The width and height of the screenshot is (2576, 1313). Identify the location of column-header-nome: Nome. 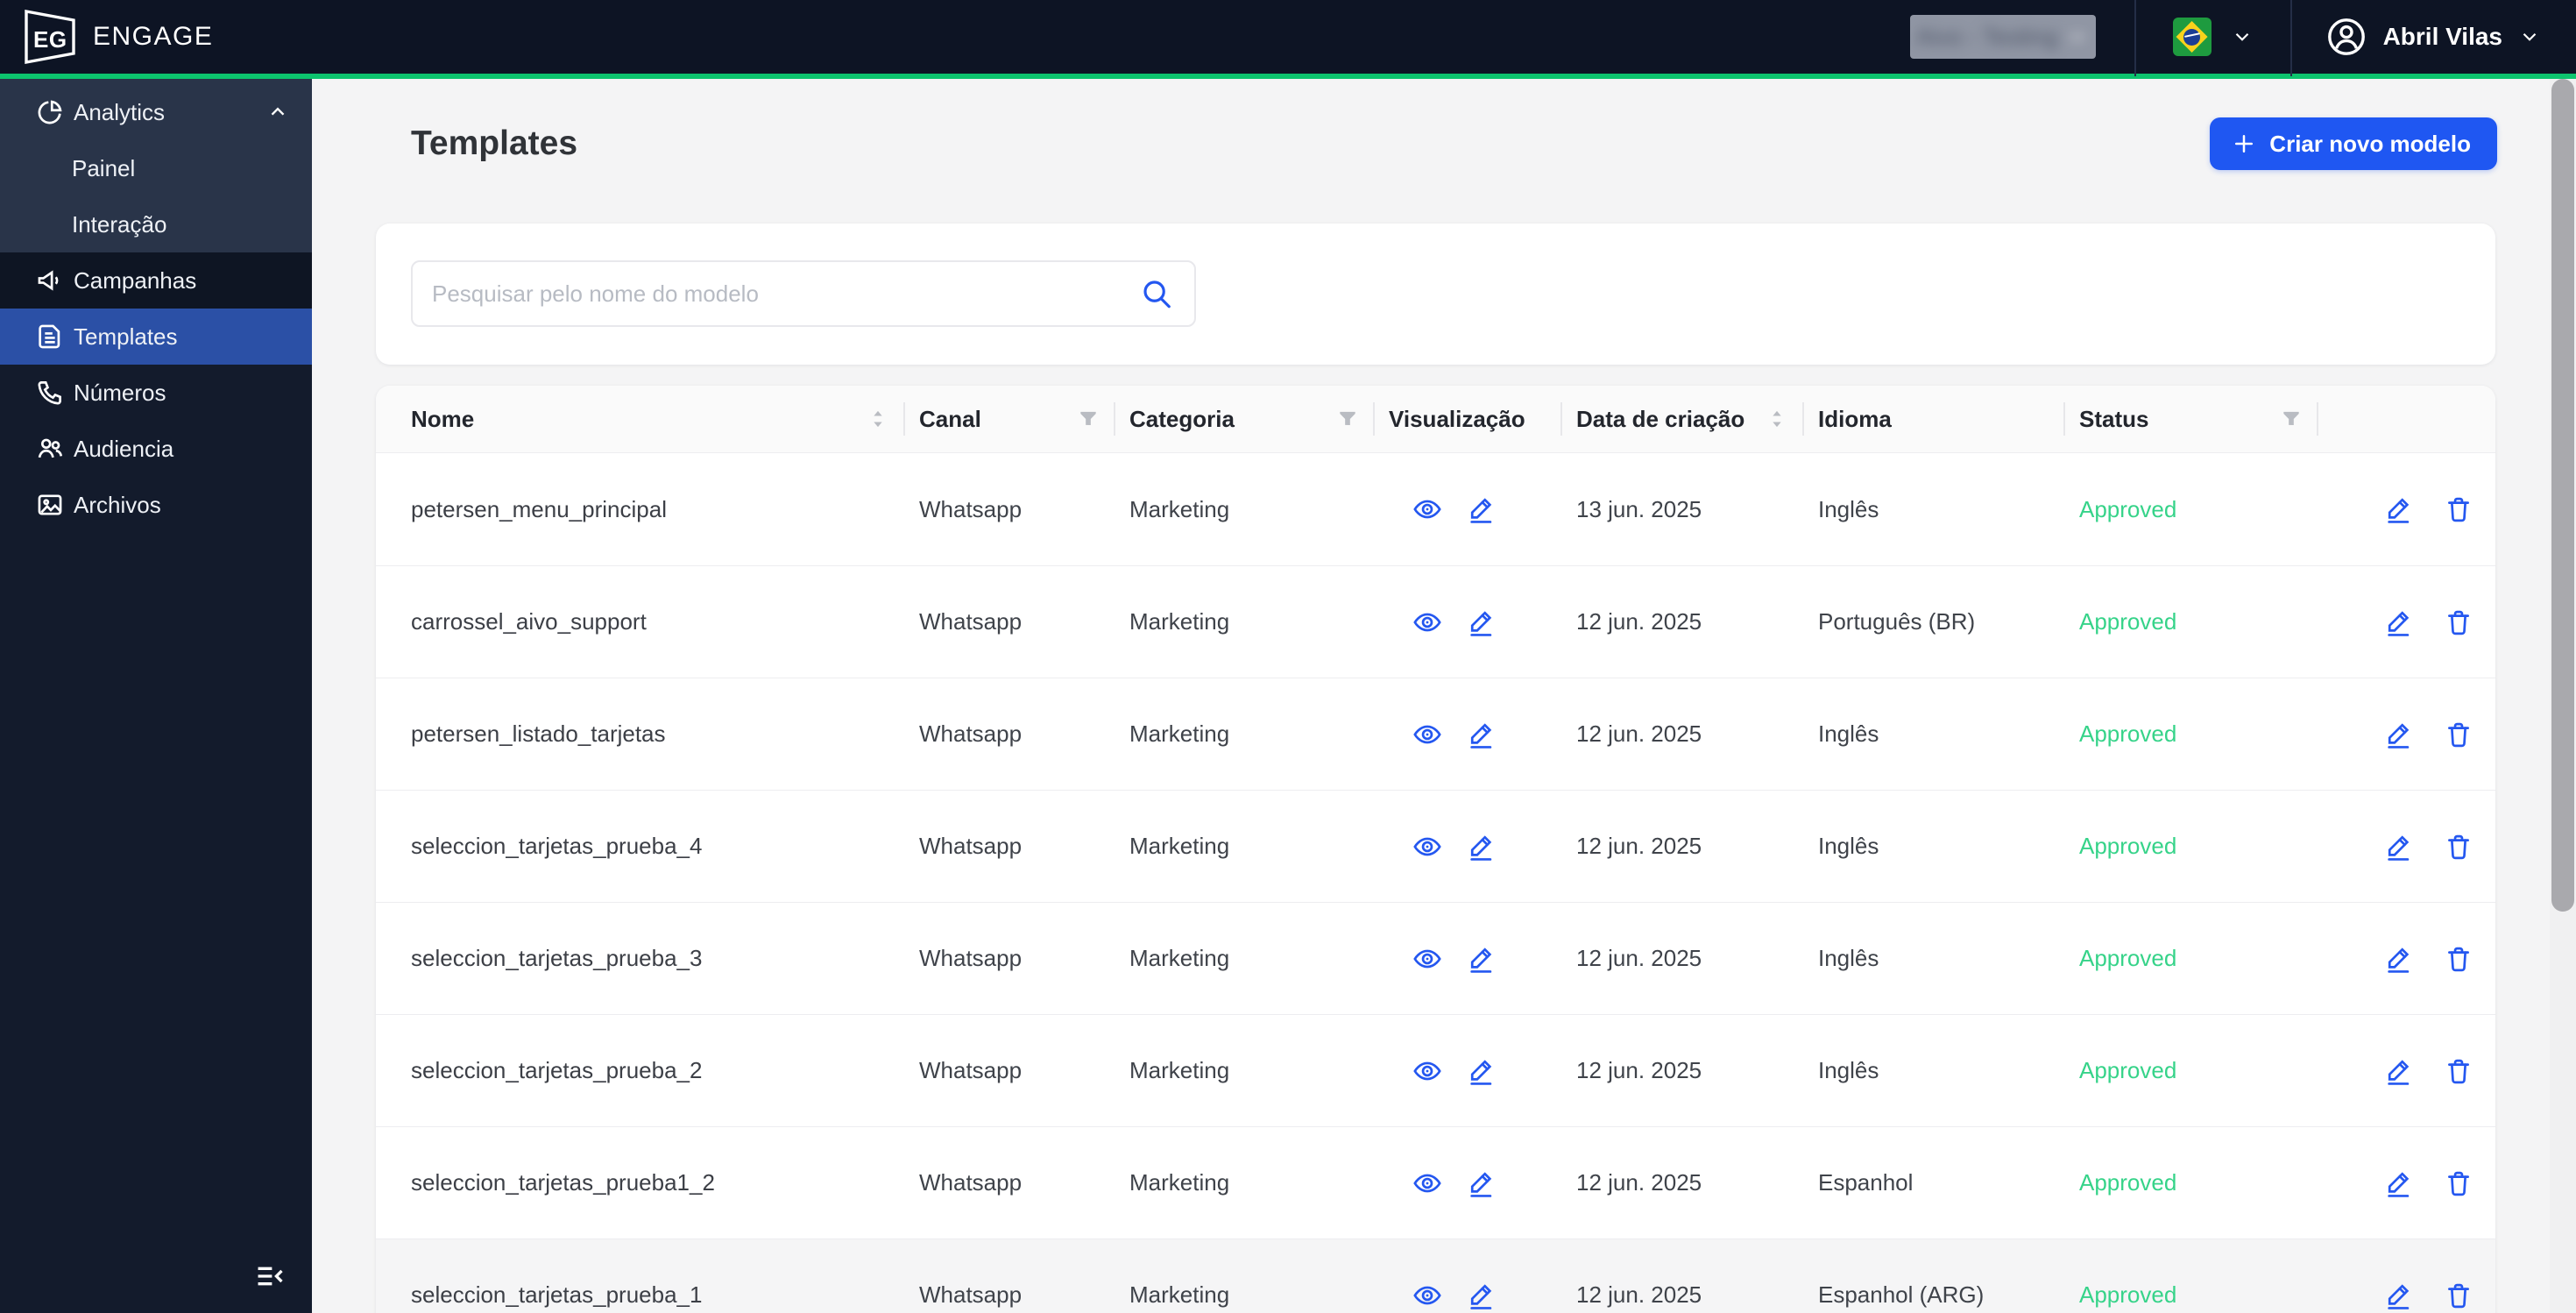
(639, 419).